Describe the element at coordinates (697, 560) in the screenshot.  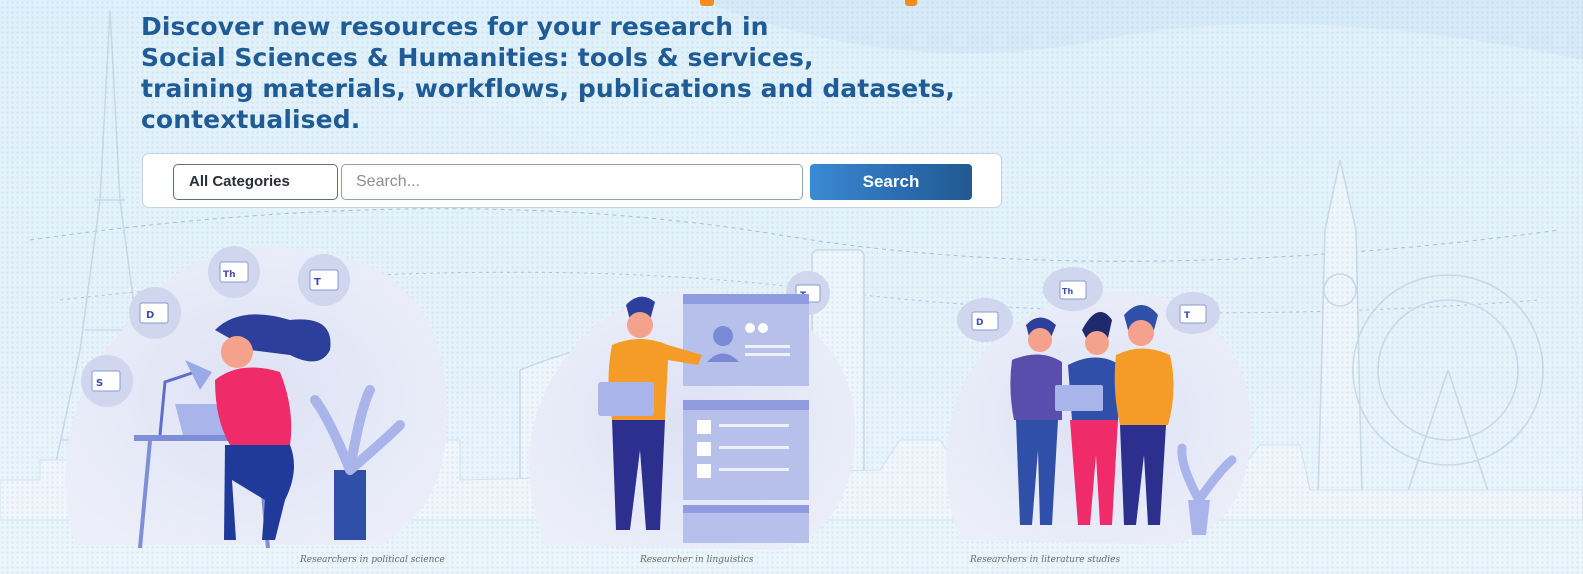
I see `caption-linguistics: Researcher in linguistics` at that location.